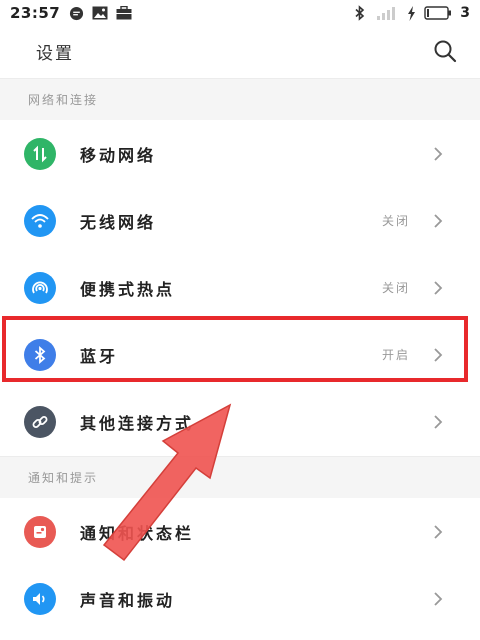 The image size is (480, 640). Describe the element at coordinates (240, 13) in the screenshot. I see `status-bar: 23:57 3` at that location.